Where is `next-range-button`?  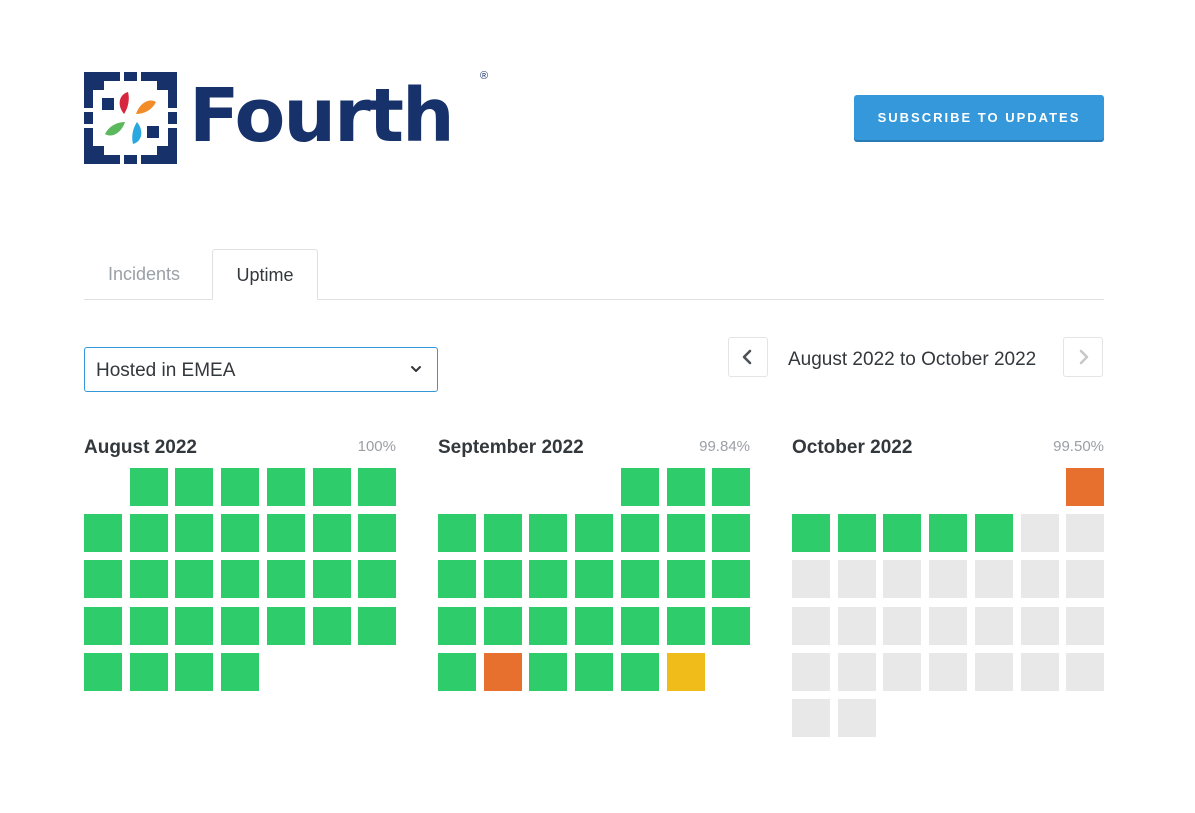 next-range-button is located at coordinates (1083, 357).